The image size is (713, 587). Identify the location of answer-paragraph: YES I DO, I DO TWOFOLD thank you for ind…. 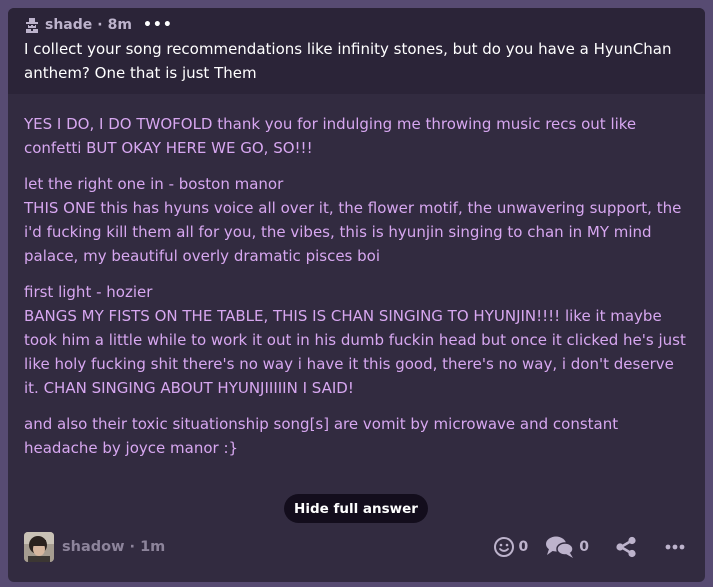
(356, 136).